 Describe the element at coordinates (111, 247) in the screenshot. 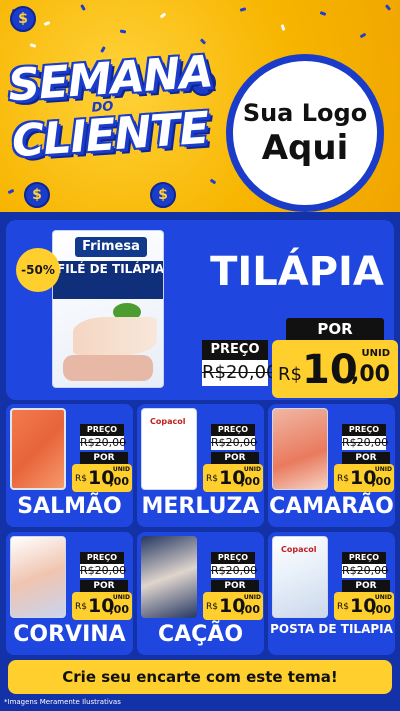

I see `package-brand: Frimesa` at that location.